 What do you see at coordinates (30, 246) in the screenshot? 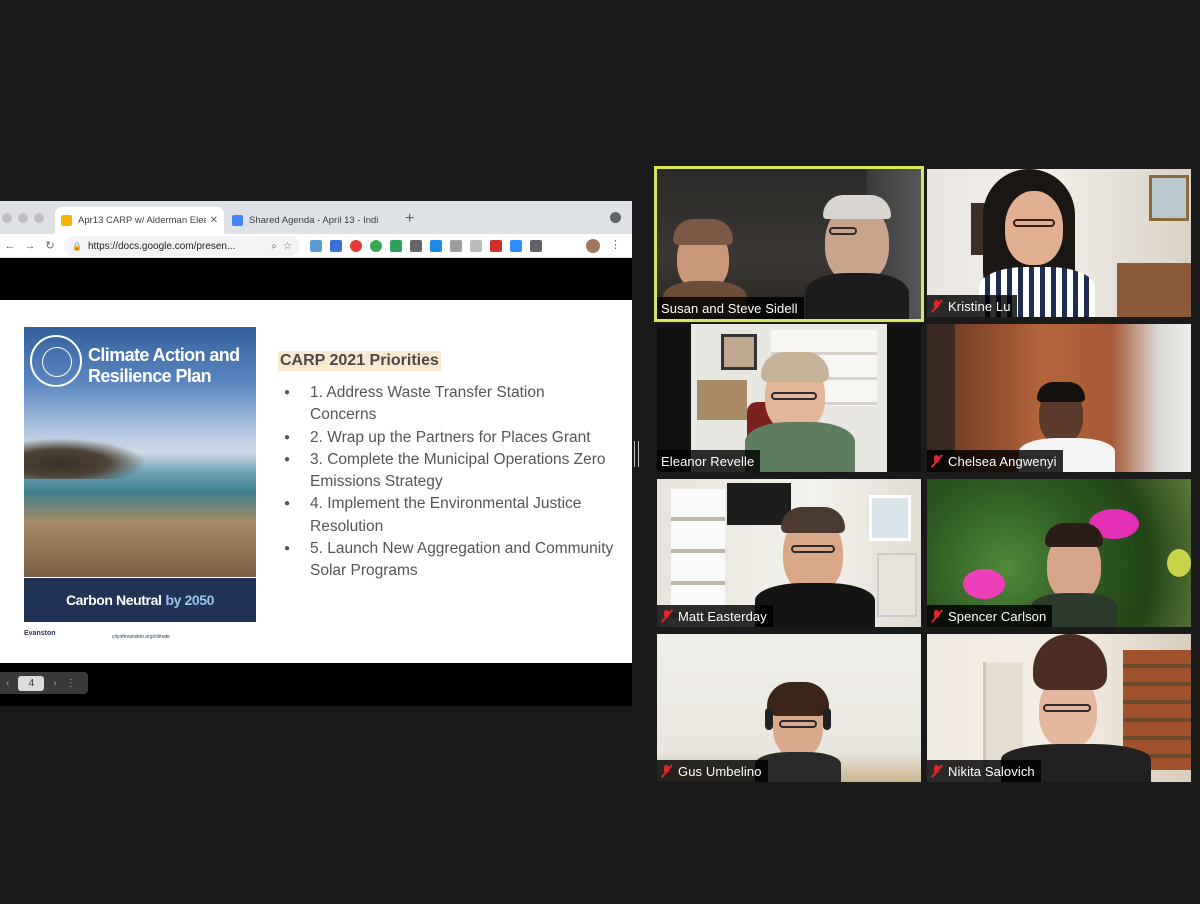
I see `forward-icon: →` at bounding box center [30, 246].